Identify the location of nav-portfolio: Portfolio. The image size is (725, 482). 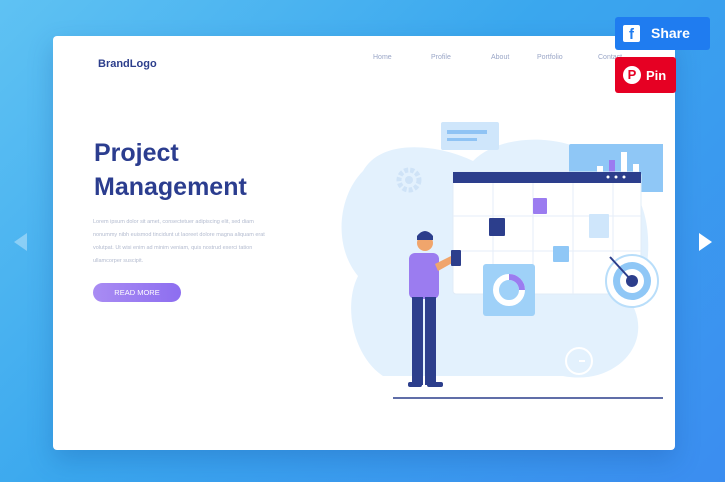
(550, 57).